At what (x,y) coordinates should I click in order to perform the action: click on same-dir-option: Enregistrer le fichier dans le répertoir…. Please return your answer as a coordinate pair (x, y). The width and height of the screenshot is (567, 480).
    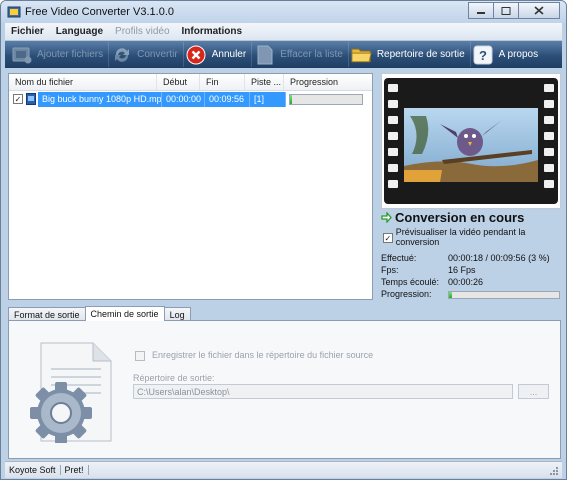
    Looking at the image, I should click on (253, 355).